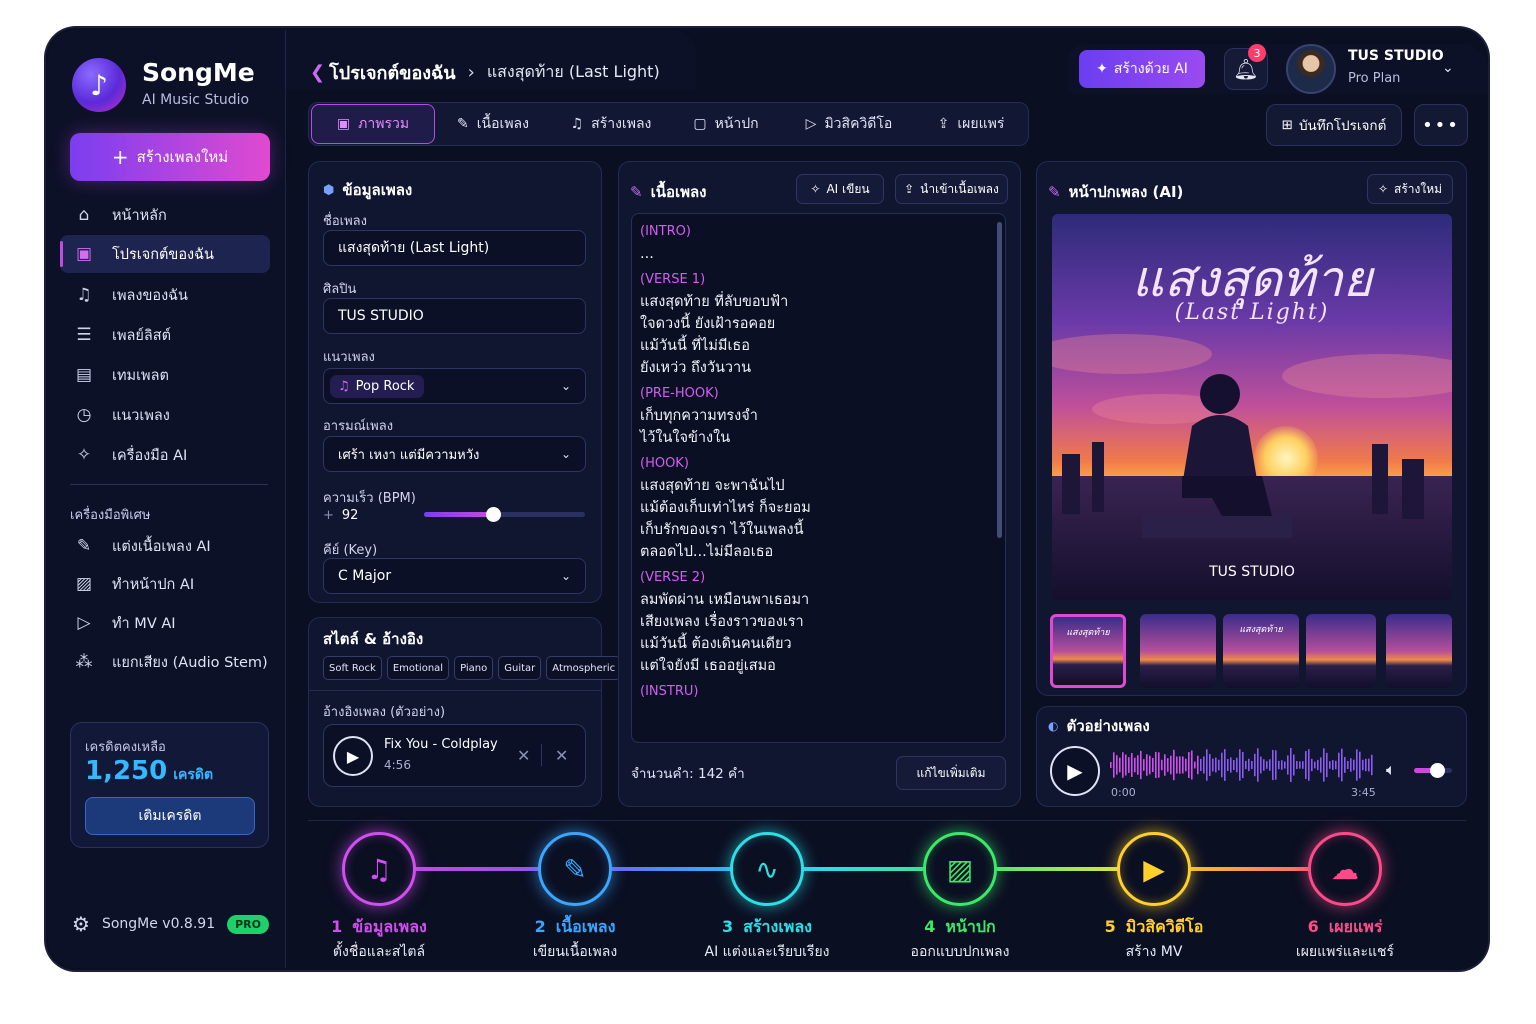 This screenshot has height=1024, width=1536. What do you see at coordinates (1142, 69) in the screenshot?
I see `create-with-ai-button: ✦ สร้างด้วย AI` at bounding box center [1142, 69].